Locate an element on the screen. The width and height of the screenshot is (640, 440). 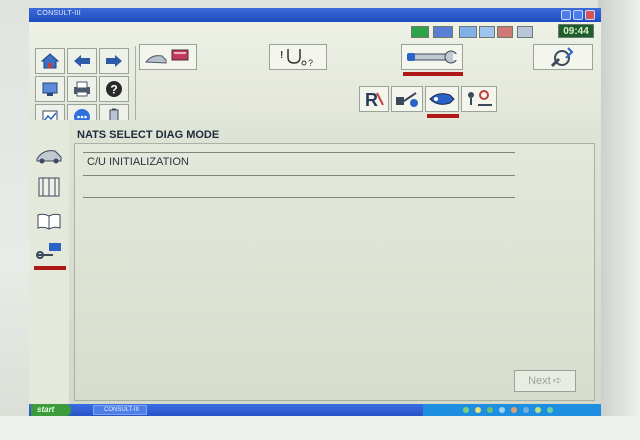
manual-button is located at coordinates (49, 221).